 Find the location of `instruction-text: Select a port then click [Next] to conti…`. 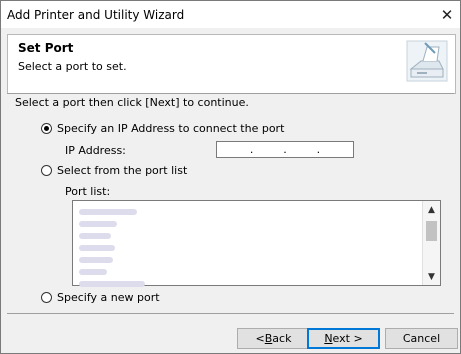

instruction-text: Select a port then click [Next] to conti… is located at coordinates (132, 102).